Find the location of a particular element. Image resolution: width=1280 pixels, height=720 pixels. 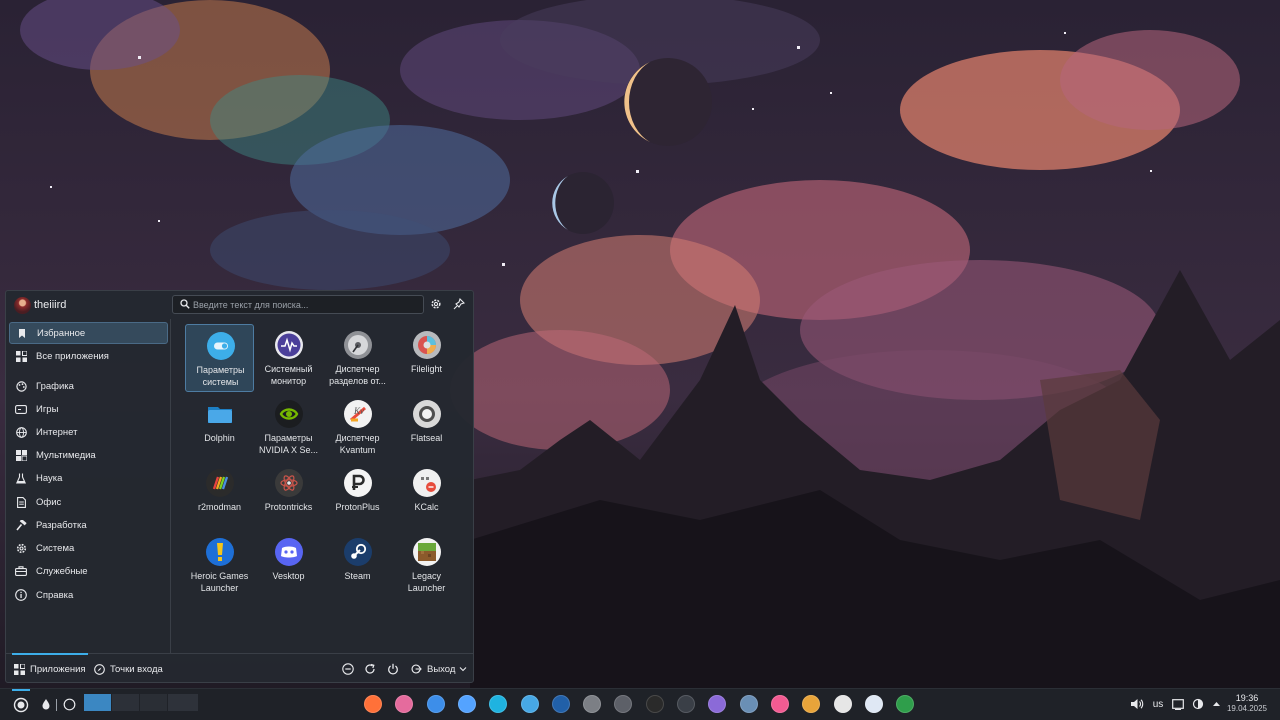

droplet-icon is located at coordinates (46, 704).